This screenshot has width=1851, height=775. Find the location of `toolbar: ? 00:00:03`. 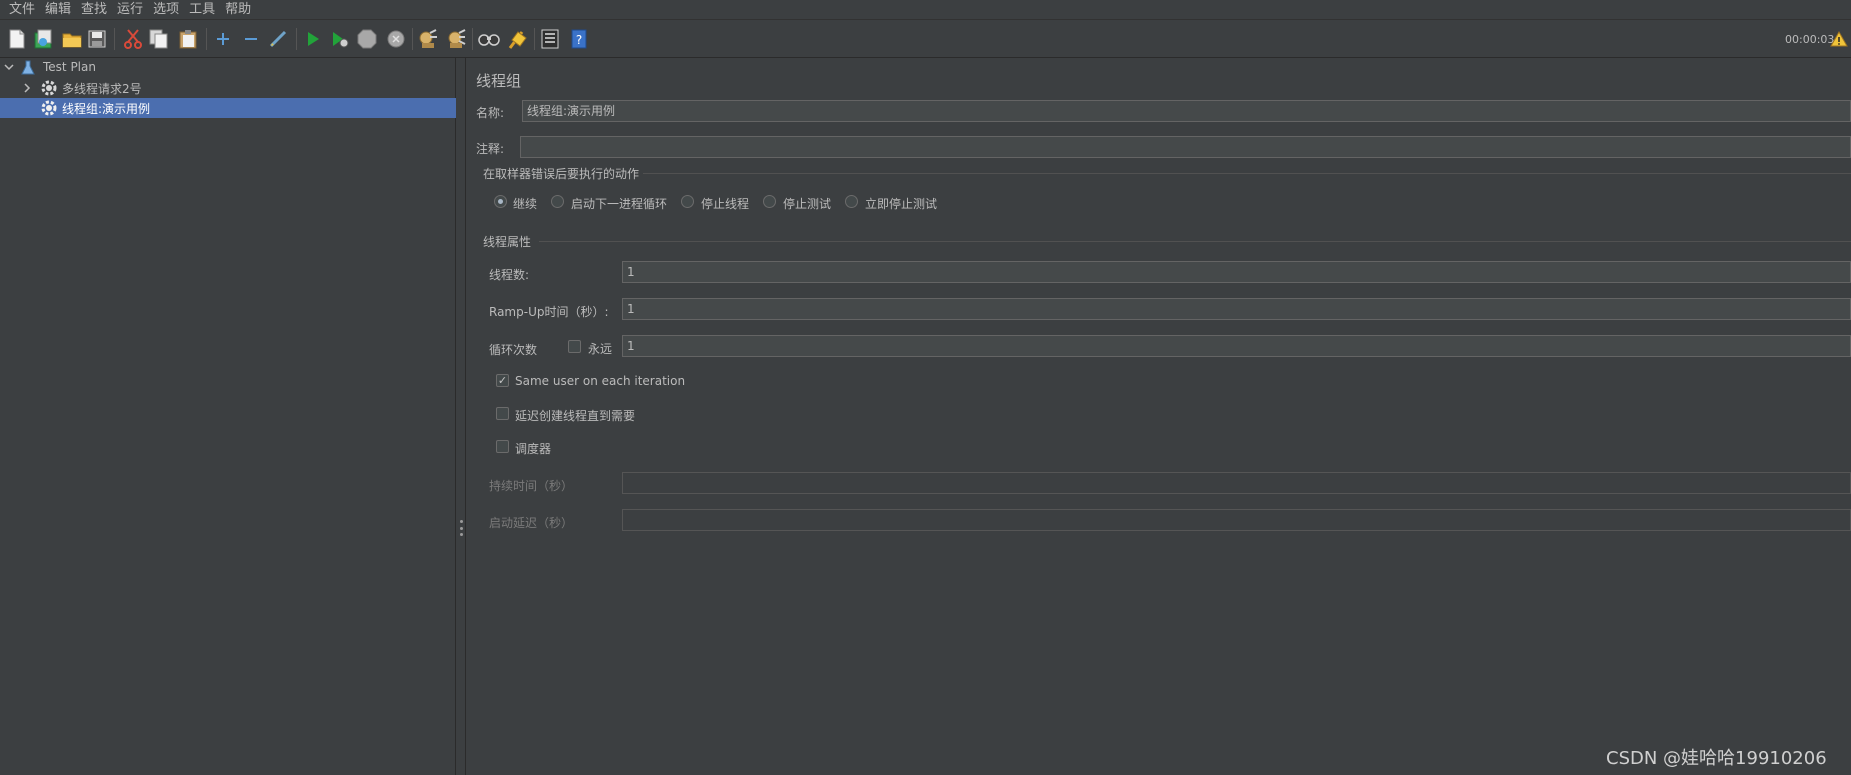

toolbar: ? 00:00:03 is located at coordinates (925, 39).